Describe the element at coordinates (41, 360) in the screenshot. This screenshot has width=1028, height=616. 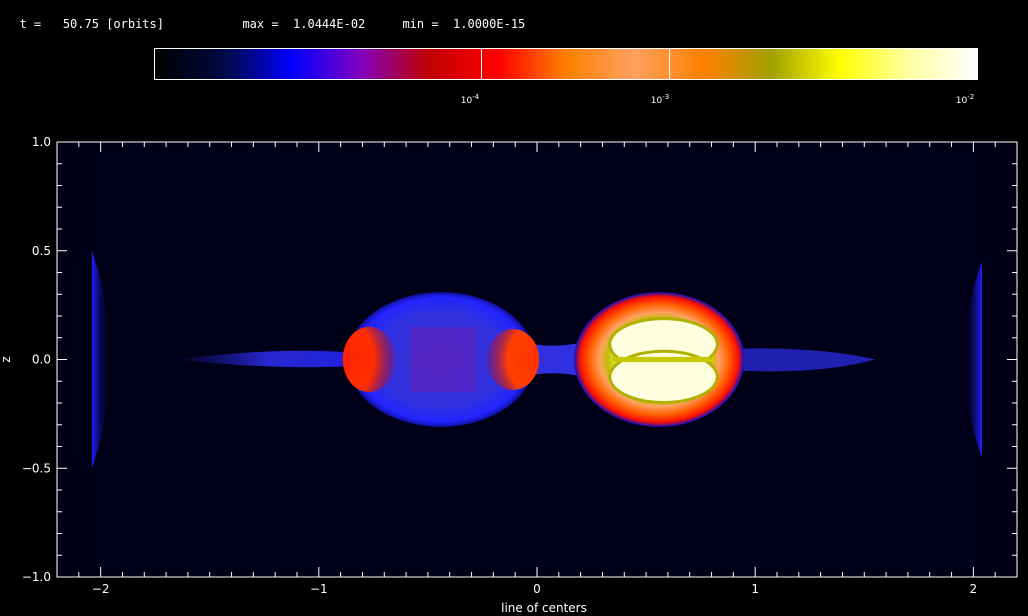
I see `y-tick-label: 0.0` at that location.